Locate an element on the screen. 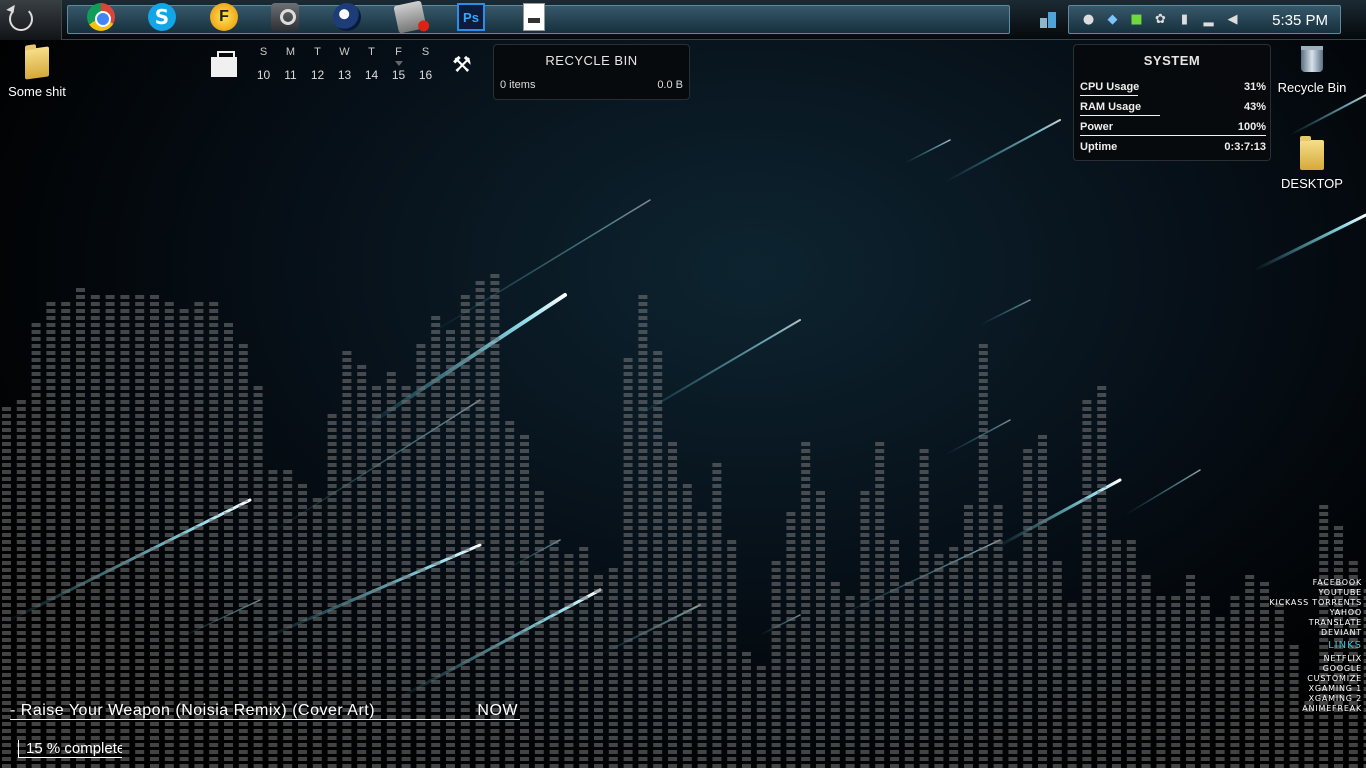  link-google: GOOGLE is located at coordinates (1315, 669).